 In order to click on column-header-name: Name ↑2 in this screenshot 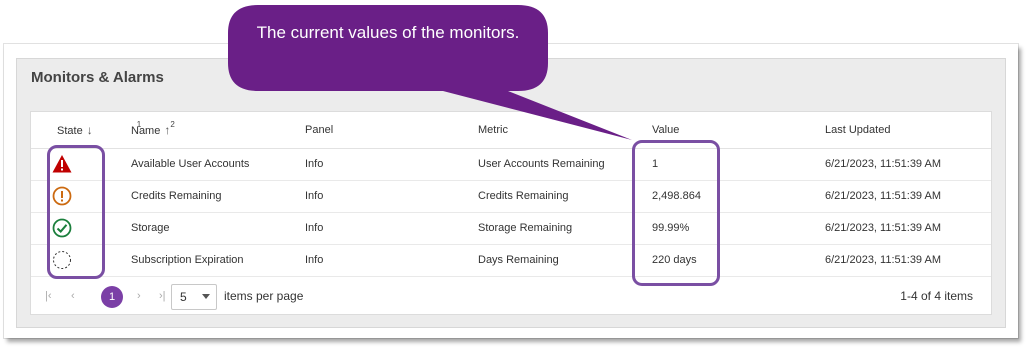, I will do `click(153, 131)`.